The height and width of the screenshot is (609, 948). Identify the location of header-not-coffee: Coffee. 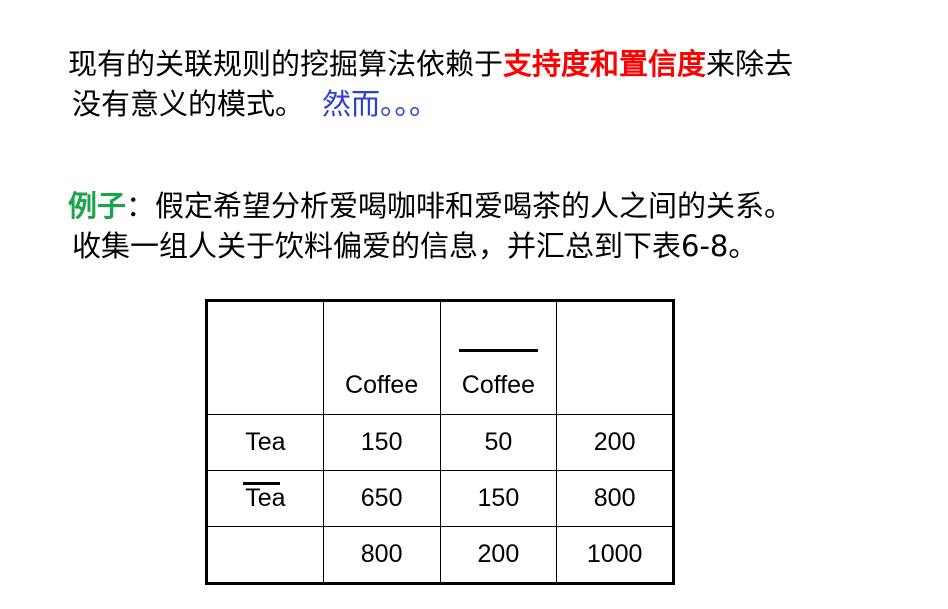
(498, 357).